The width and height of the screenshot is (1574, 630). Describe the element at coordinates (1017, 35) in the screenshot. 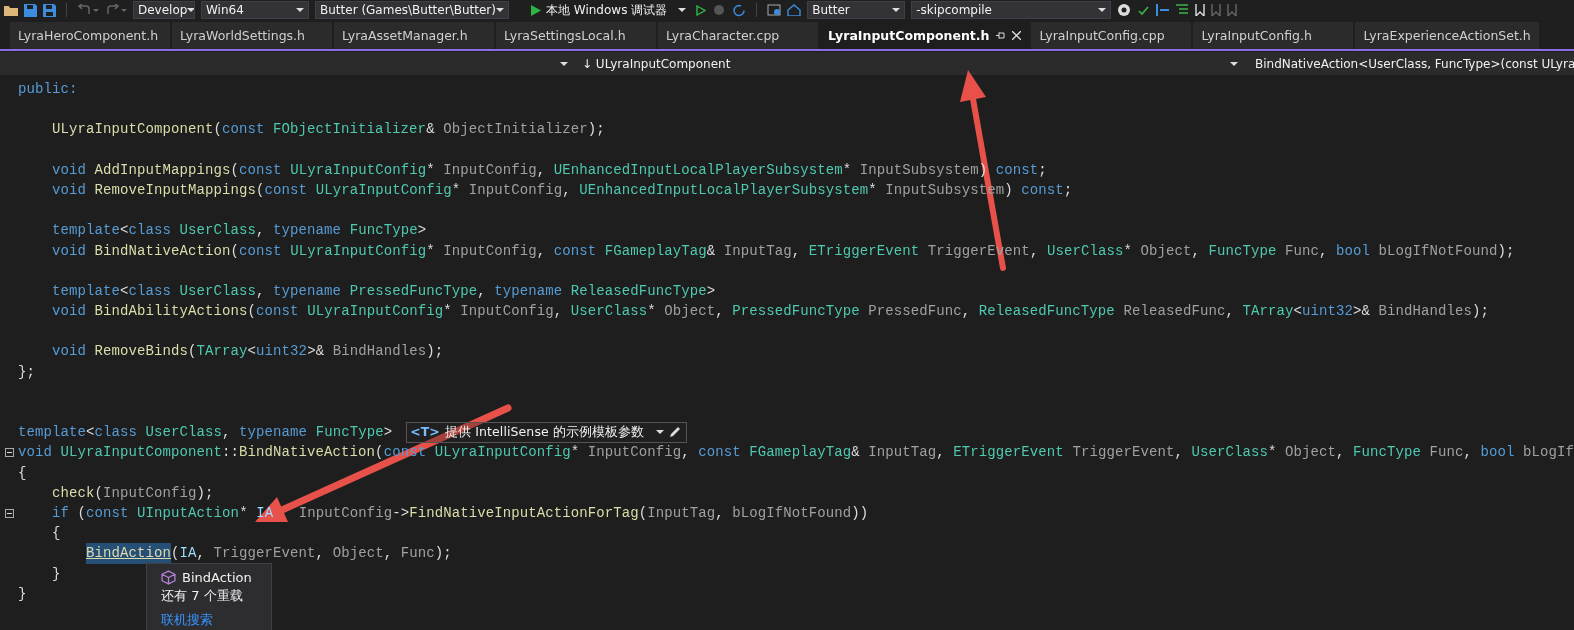

I see `close-icon` at that location.